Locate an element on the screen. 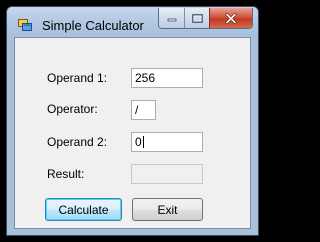 This screenshot has width=320, height=242. minimize-button is located at coordinates (172, 18).